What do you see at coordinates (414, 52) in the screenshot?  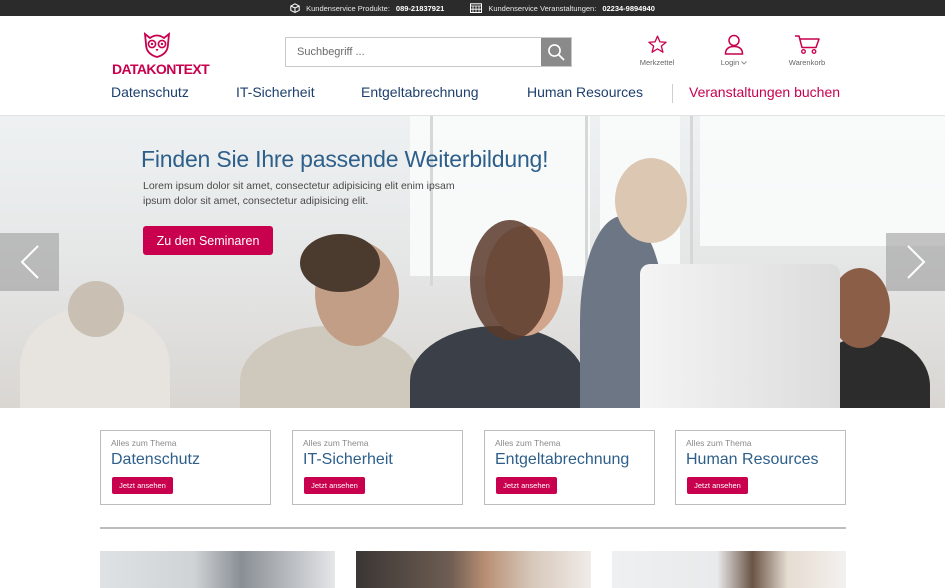 I see `search-input` at bounding box center [414, 52].